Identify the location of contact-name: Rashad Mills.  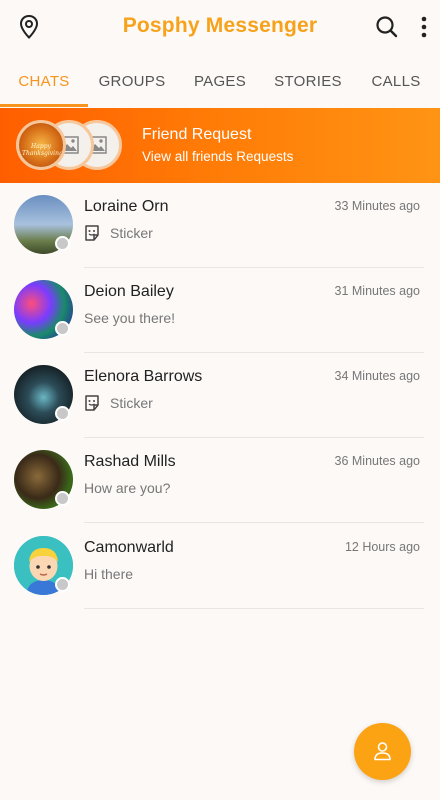
(130, 461).